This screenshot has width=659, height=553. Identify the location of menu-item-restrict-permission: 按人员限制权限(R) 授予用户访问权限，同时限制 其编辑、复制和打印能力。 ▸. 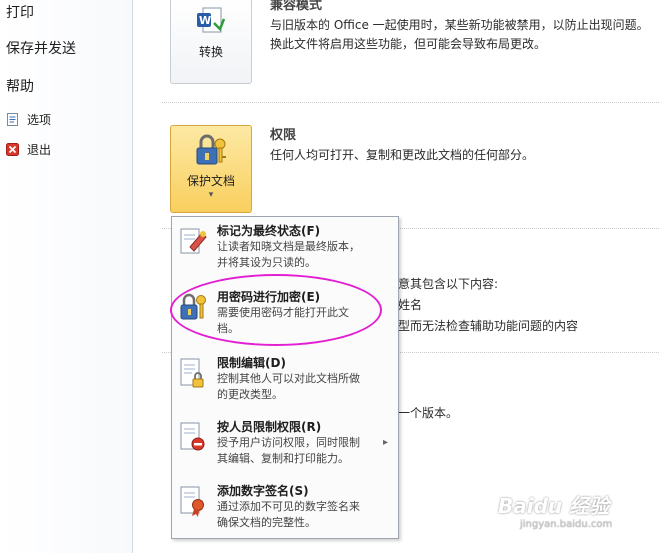
(285, 445).